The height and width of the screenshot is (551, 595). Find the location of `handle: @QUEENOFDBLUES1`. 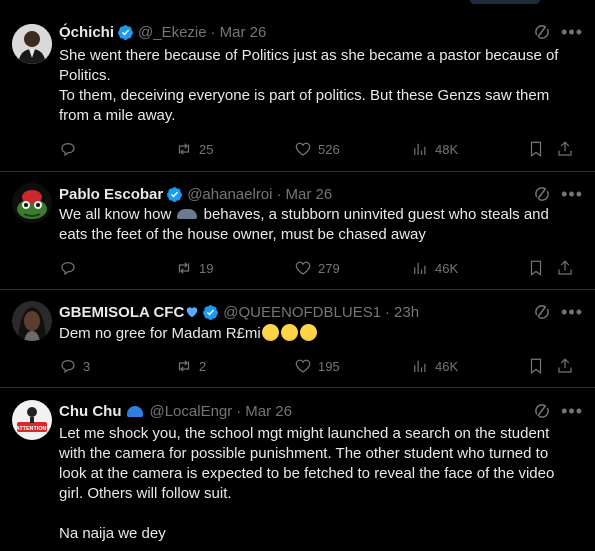

handle: @QUEENOFDBLUES1 is located at coordinates (302, 312).